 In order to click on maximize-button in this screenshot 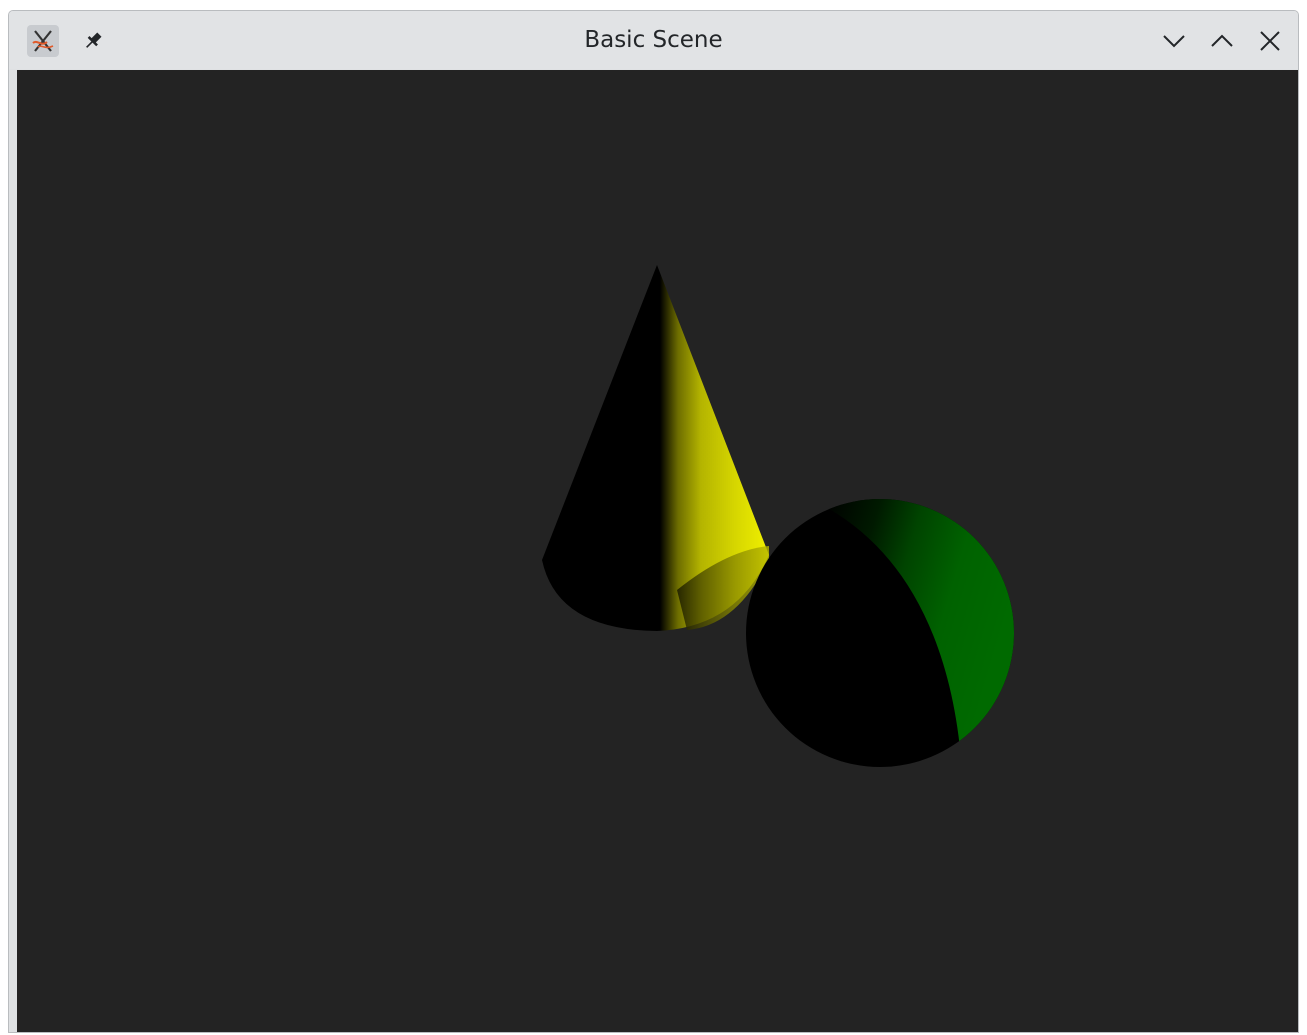, I will do `click(1222, 41)`.